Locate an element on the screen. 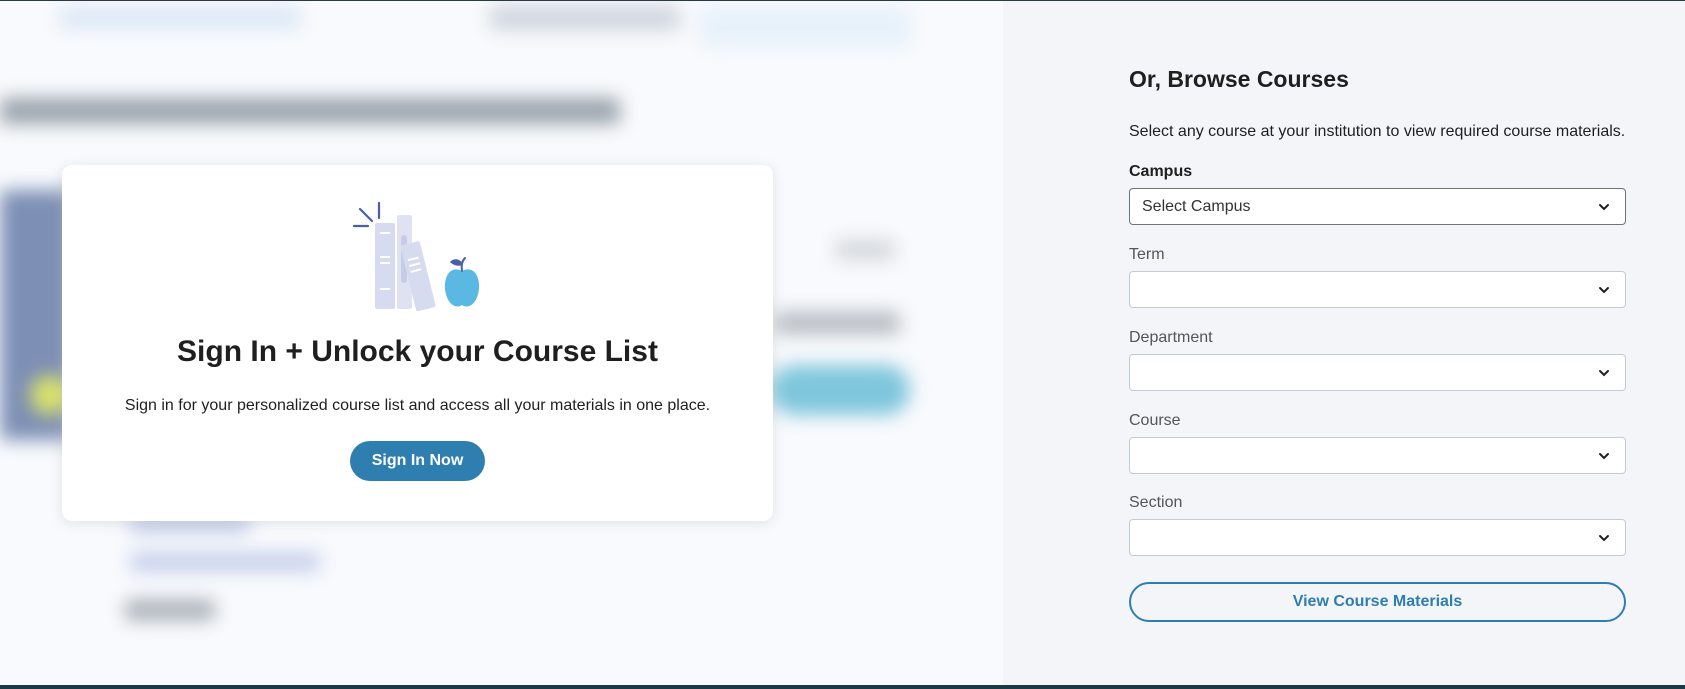  campus-field: Campus Select Campus is located at coordinates (1377, 194).